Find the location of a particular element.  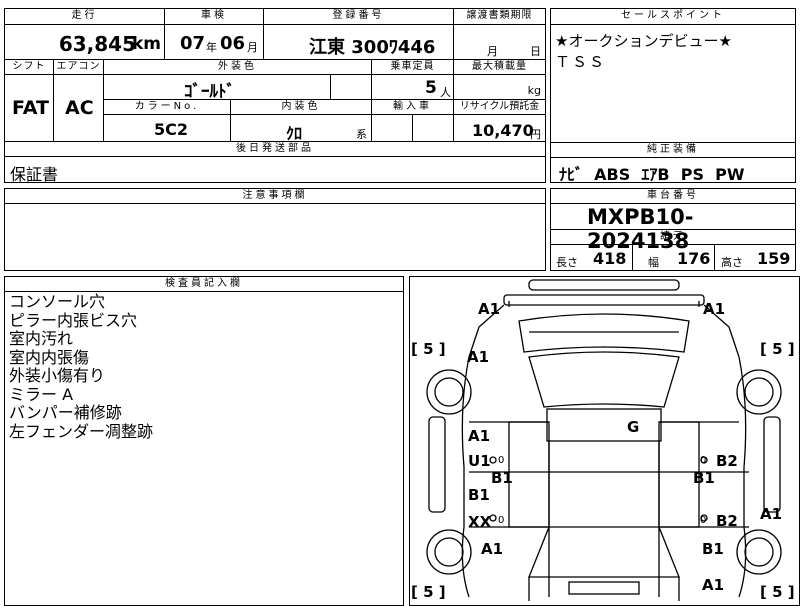

equipment-value: ﾅﾋﾞ ABS ｴｱB PS PW is located at coordinates (652, 174).